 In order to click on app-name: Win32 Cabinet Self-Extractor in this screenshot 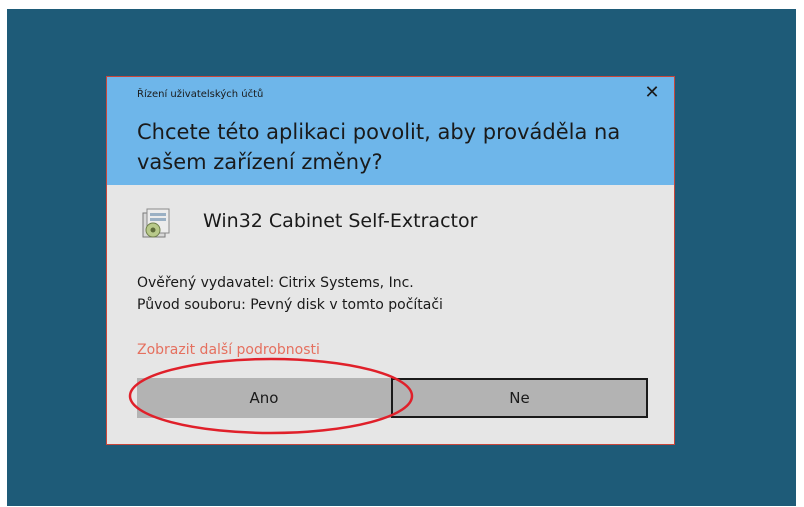, I will do `click(340, 221)`.